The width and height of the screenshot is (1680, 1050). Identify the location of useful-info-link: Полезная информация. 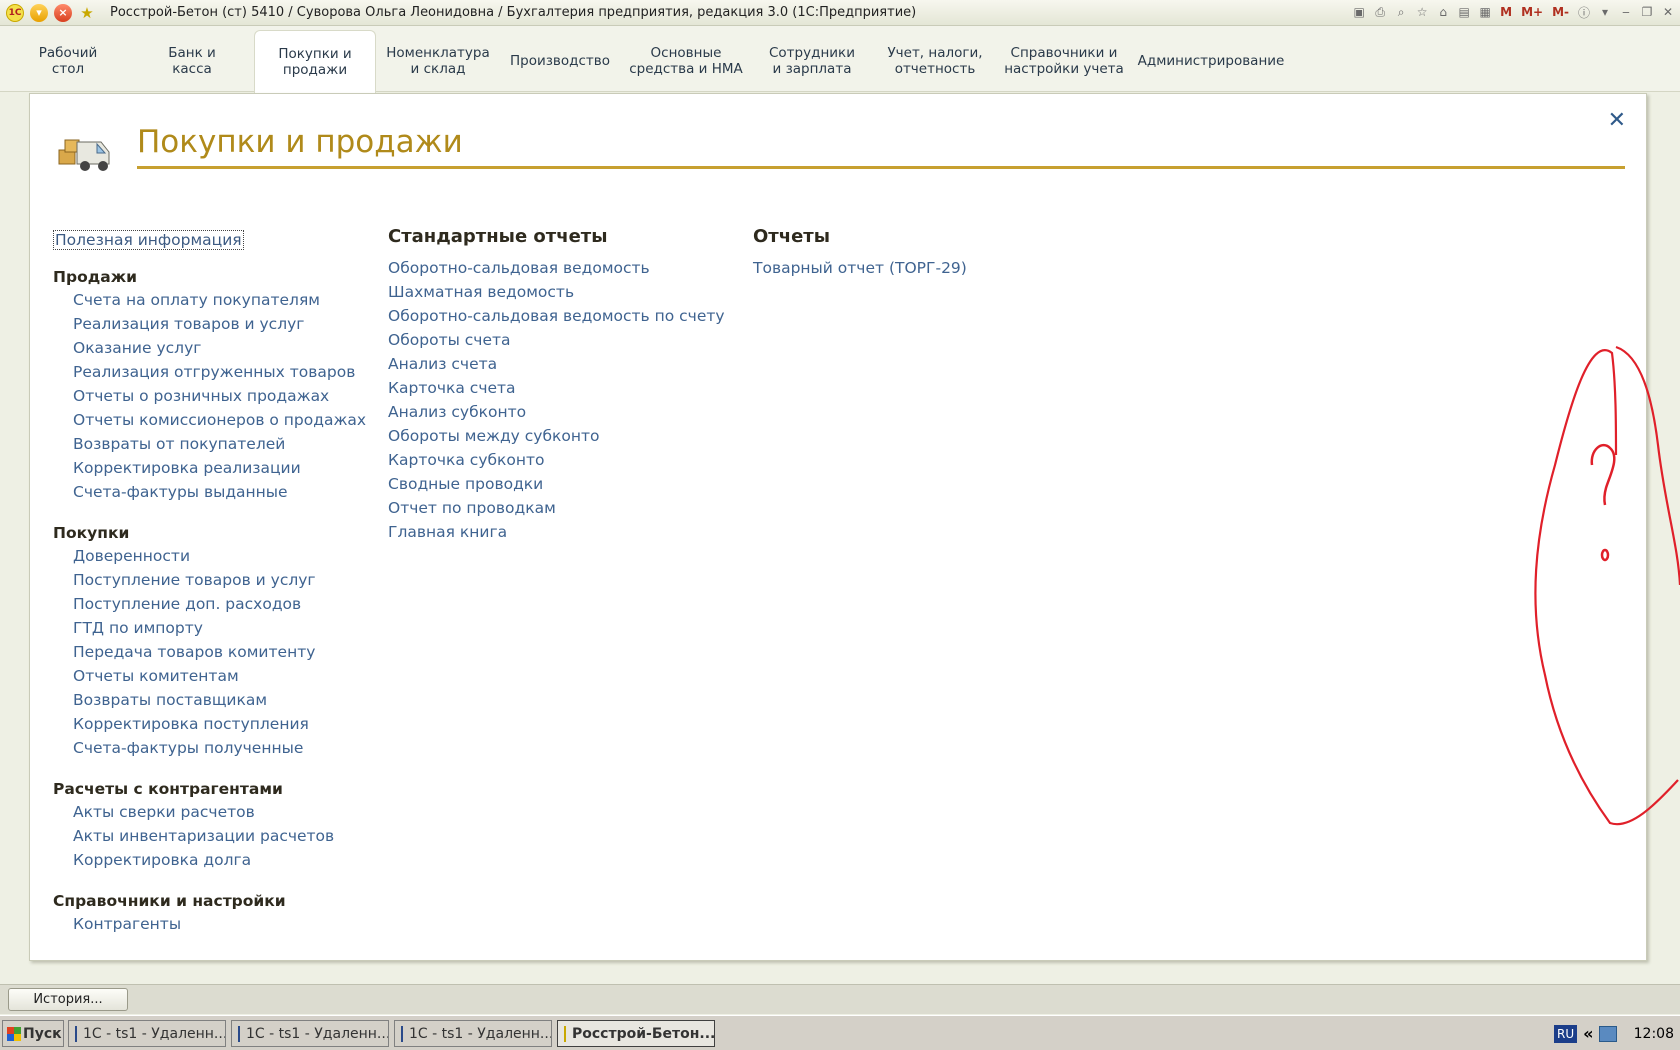
(148, 240).